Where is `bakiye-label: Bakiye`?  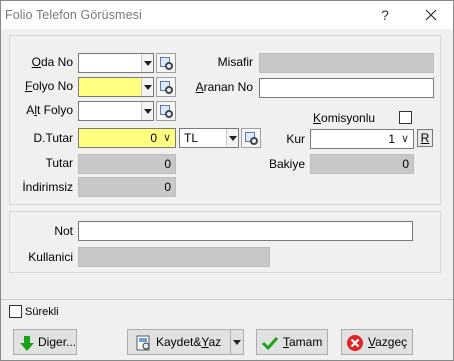
bakiye-label: Bakiye is located at coordinates (286, 164).